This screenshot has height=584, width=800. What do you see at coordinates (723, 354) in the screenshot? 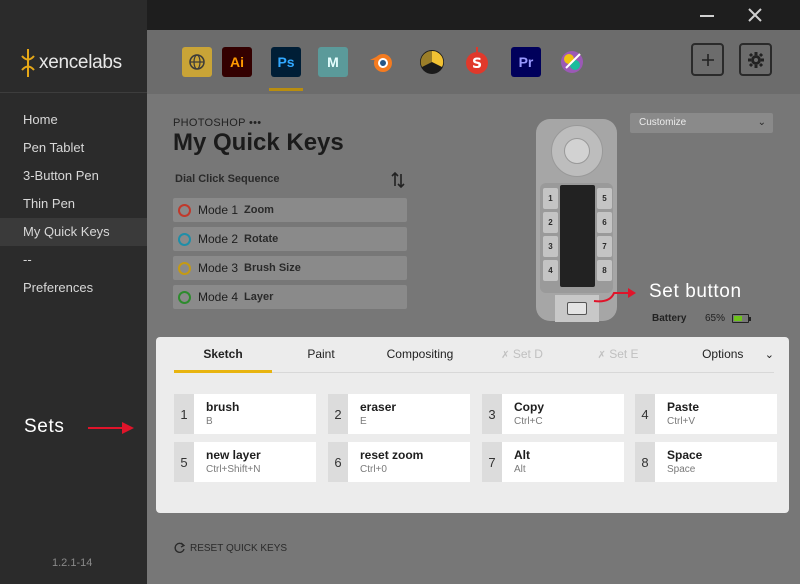
I see `options-label: Options` at bounding box center [723, 354].